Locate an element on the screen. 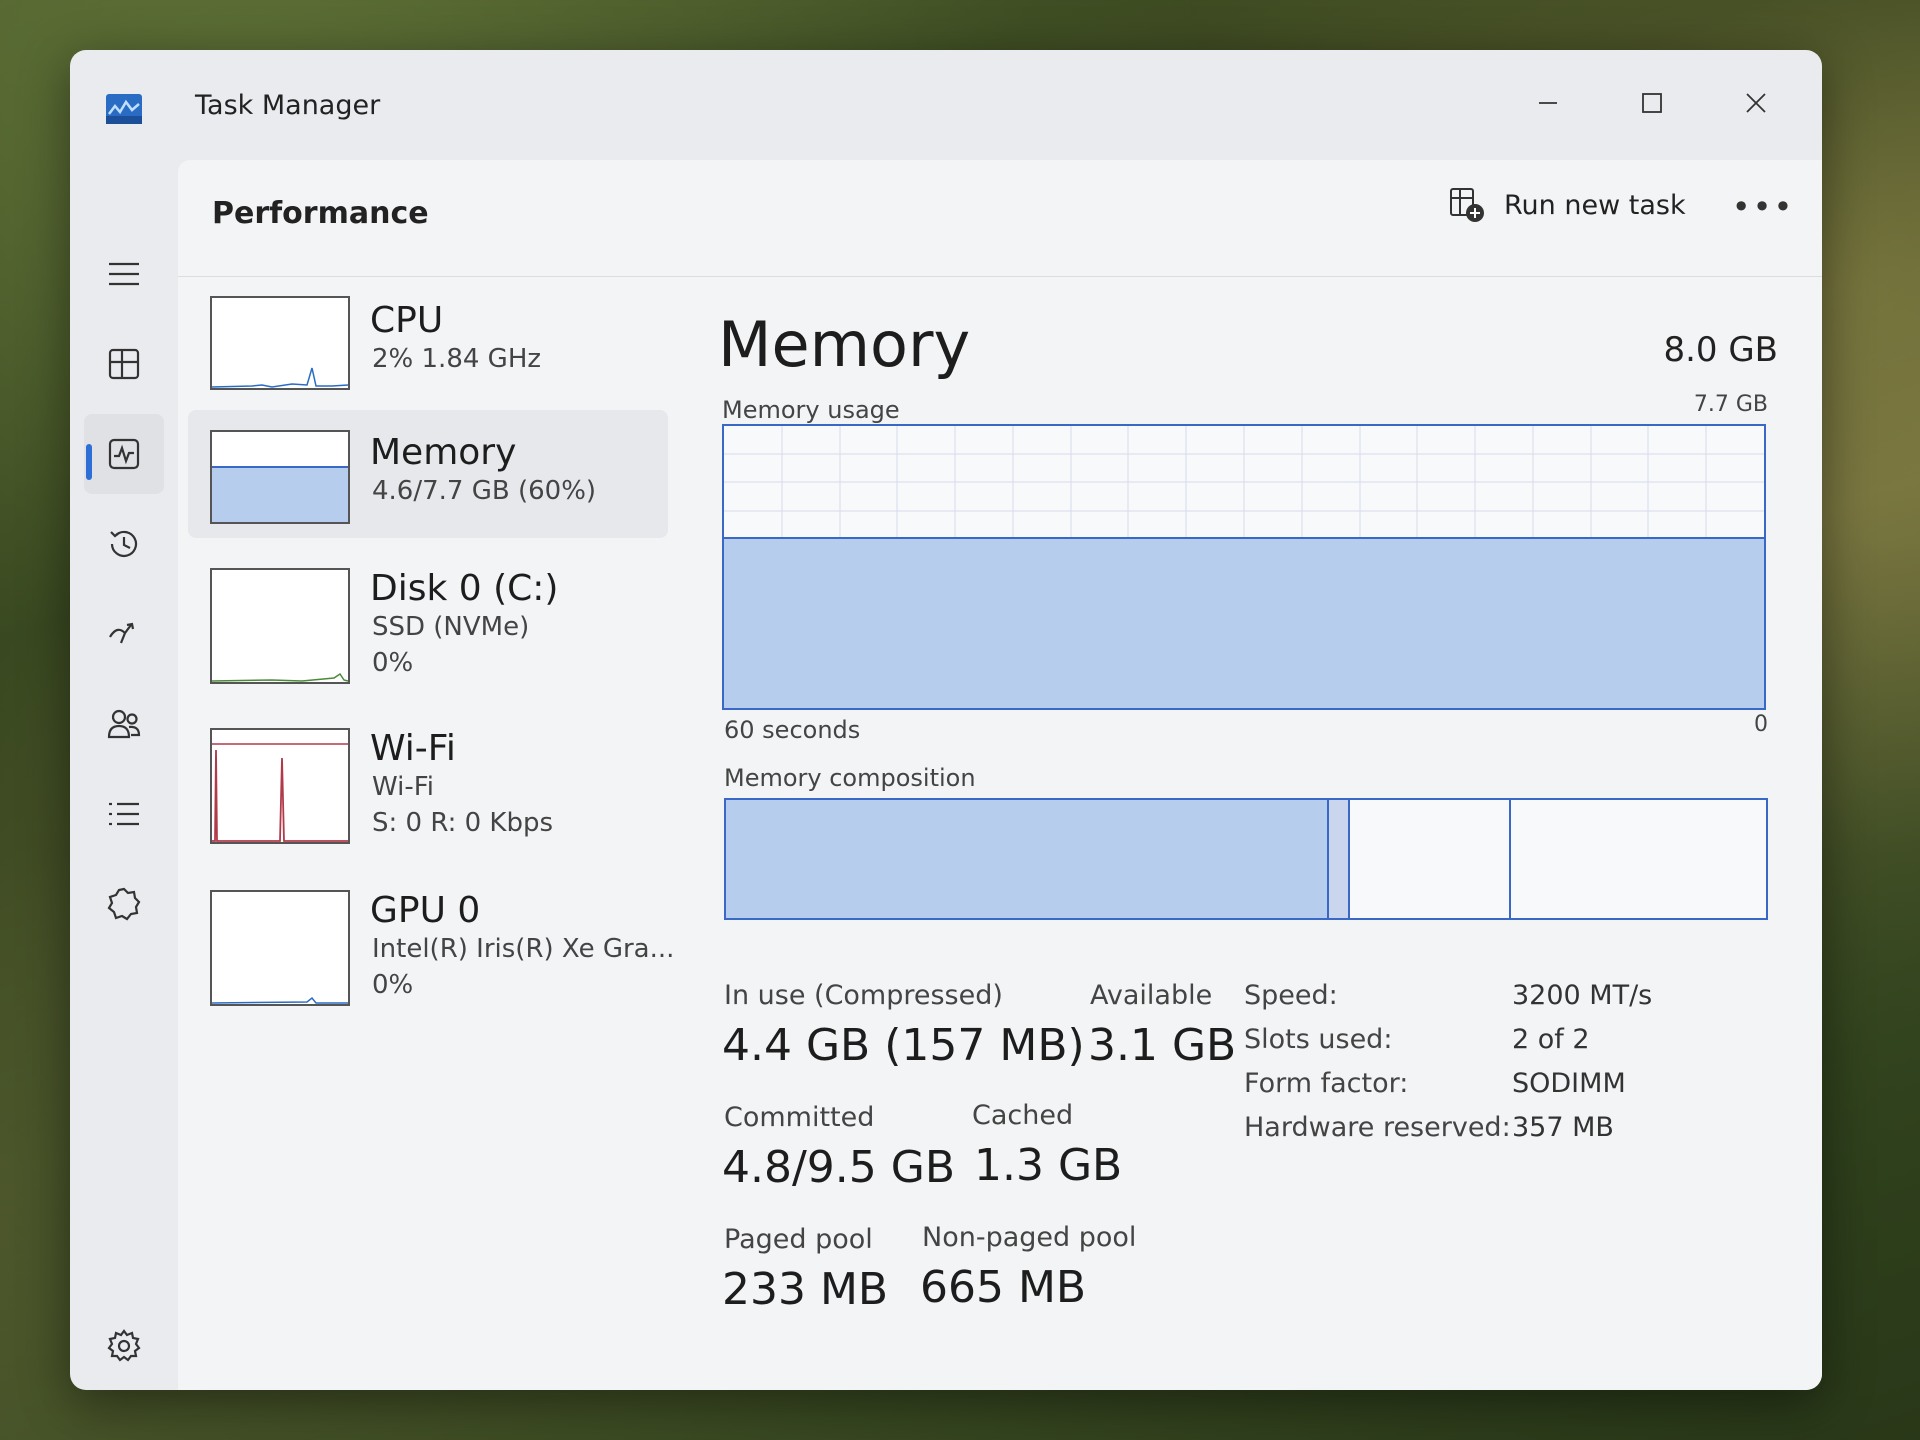 Image resolution: width=1920 pixels, height=1440 pixels. nav-services is located at coordinates (124, 904).